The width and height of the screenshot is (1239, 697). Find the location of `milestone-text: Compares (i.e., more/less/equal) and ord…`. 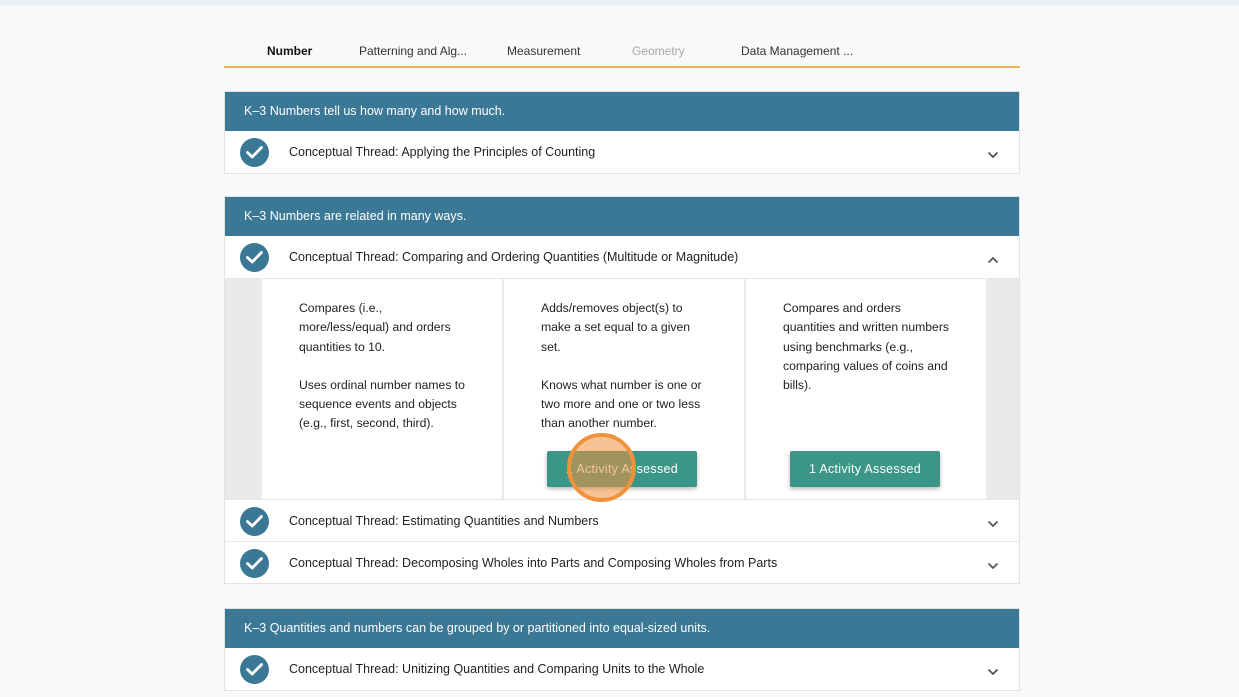

milestone-text: Compares (i.e., more/less/equal) and ord… is located at coordinates (383, 366).